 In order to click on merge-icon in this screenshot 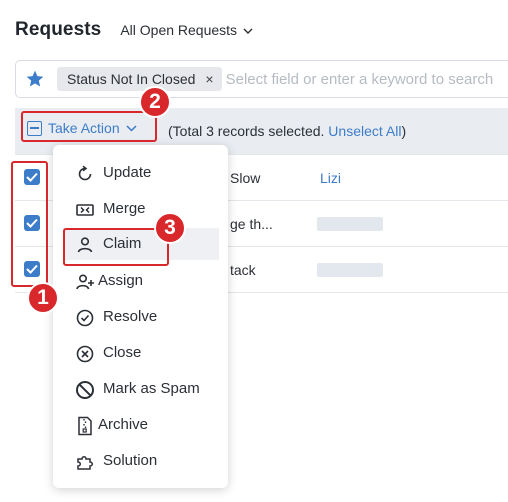, I will do `click(85, 210)`.